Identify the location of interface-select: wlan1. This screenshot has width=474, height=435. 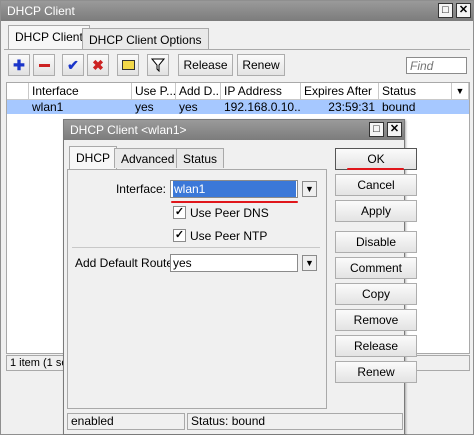
(234, 189).